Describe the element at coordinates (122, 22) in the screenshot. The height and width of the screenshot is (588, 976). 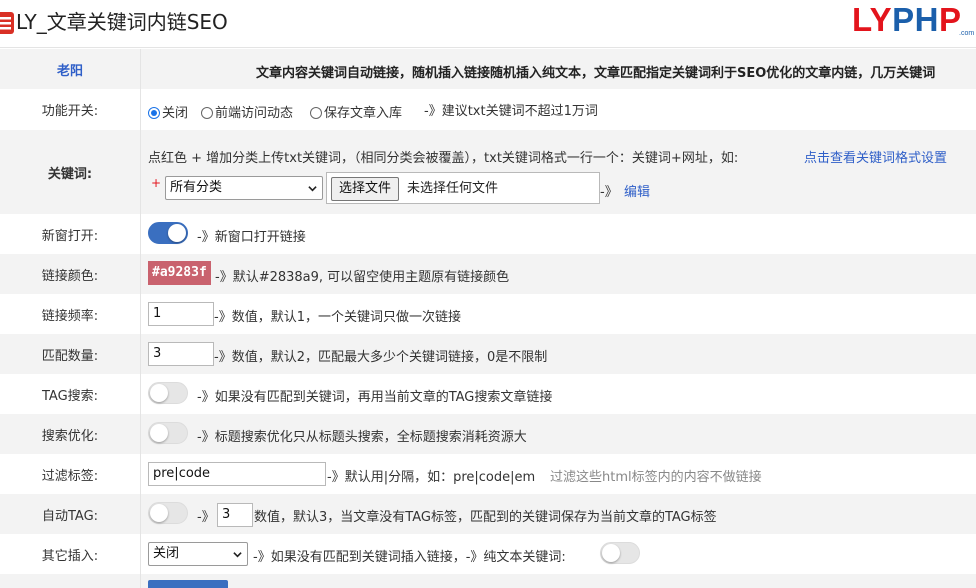
I see `page-title: LY_文章关键词内链SEO` at that location.